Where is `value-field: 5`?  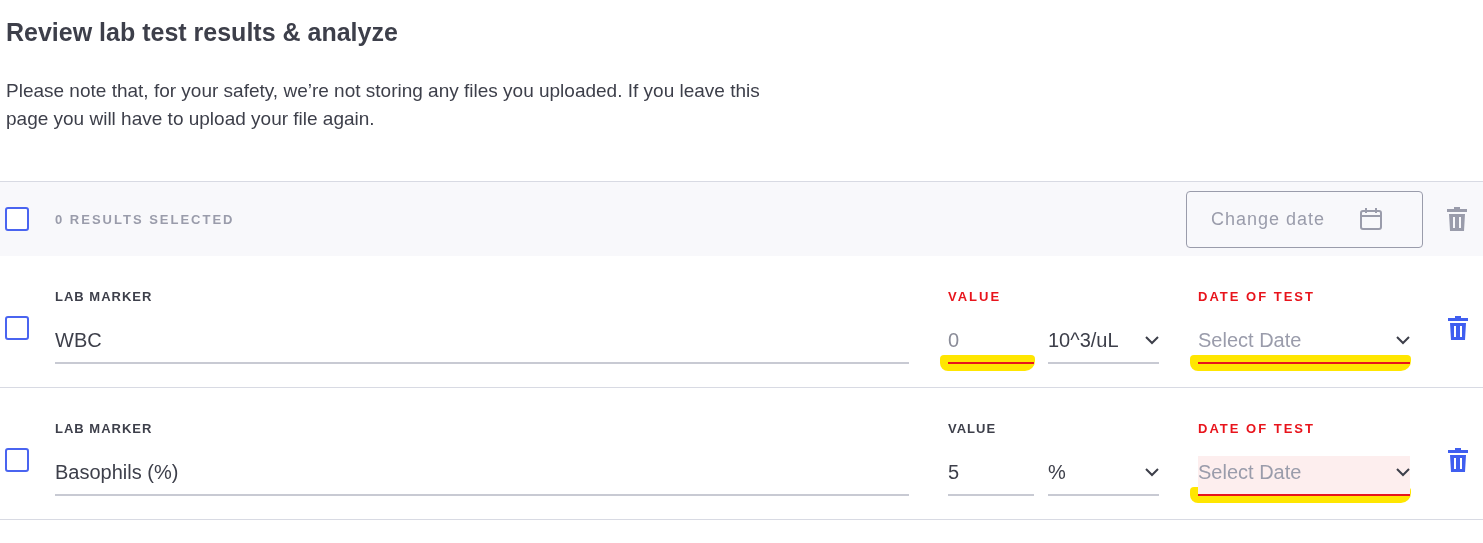
value-field: 5 is located at coordinates (991, 476).